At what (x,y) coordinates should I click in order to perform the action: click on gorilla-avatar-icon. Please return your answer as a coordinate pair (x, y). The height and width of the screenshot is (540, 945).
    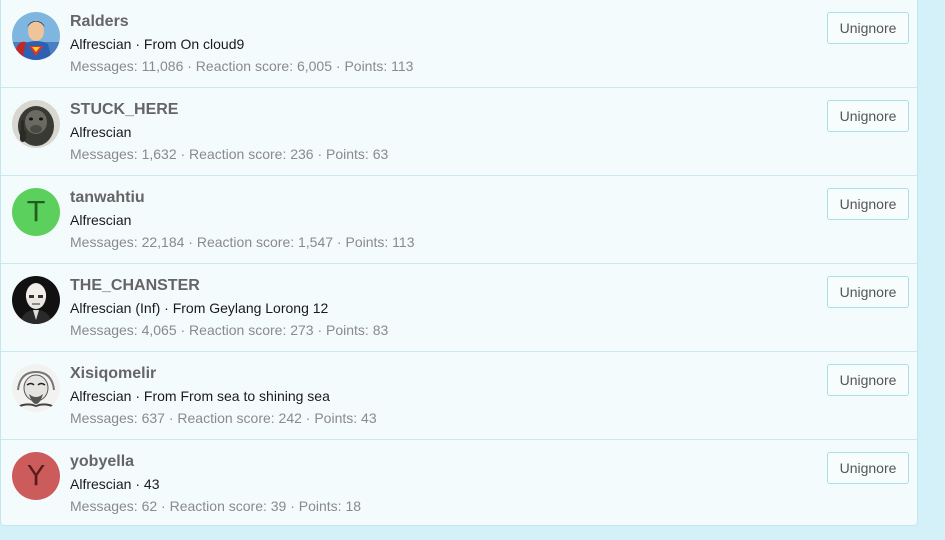
    Looking at the image, I should click on (36, 124).